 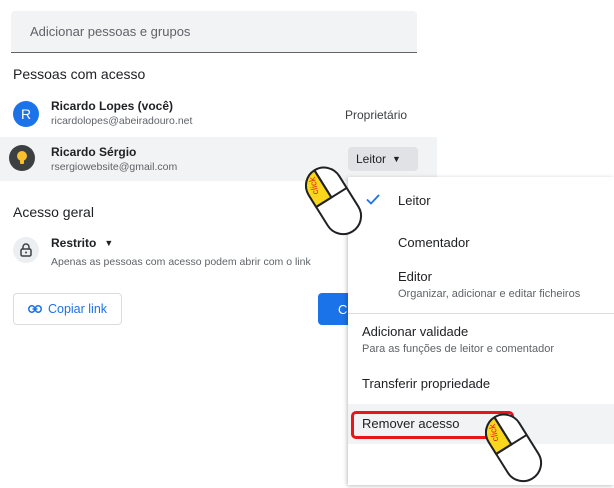 What do you see at coordinates (458, 349) in the screenshot?
I see `menu-item-sublabel: Para as funções de leitor e comentador` at bounding box center [458, 349].